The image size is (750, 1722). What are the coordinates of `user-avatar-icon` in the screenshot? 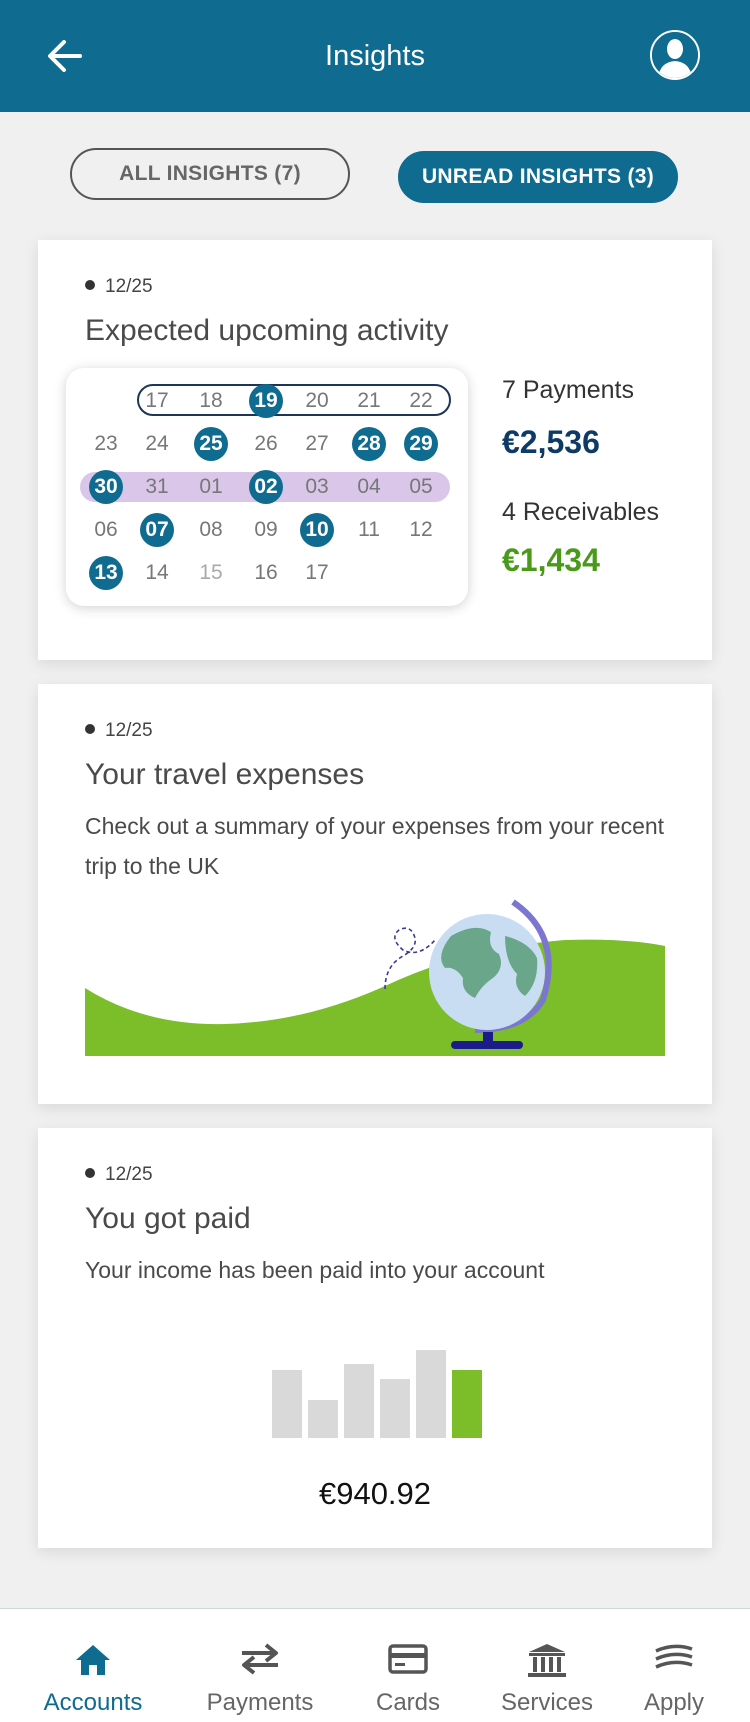 It's located at (675, 55).